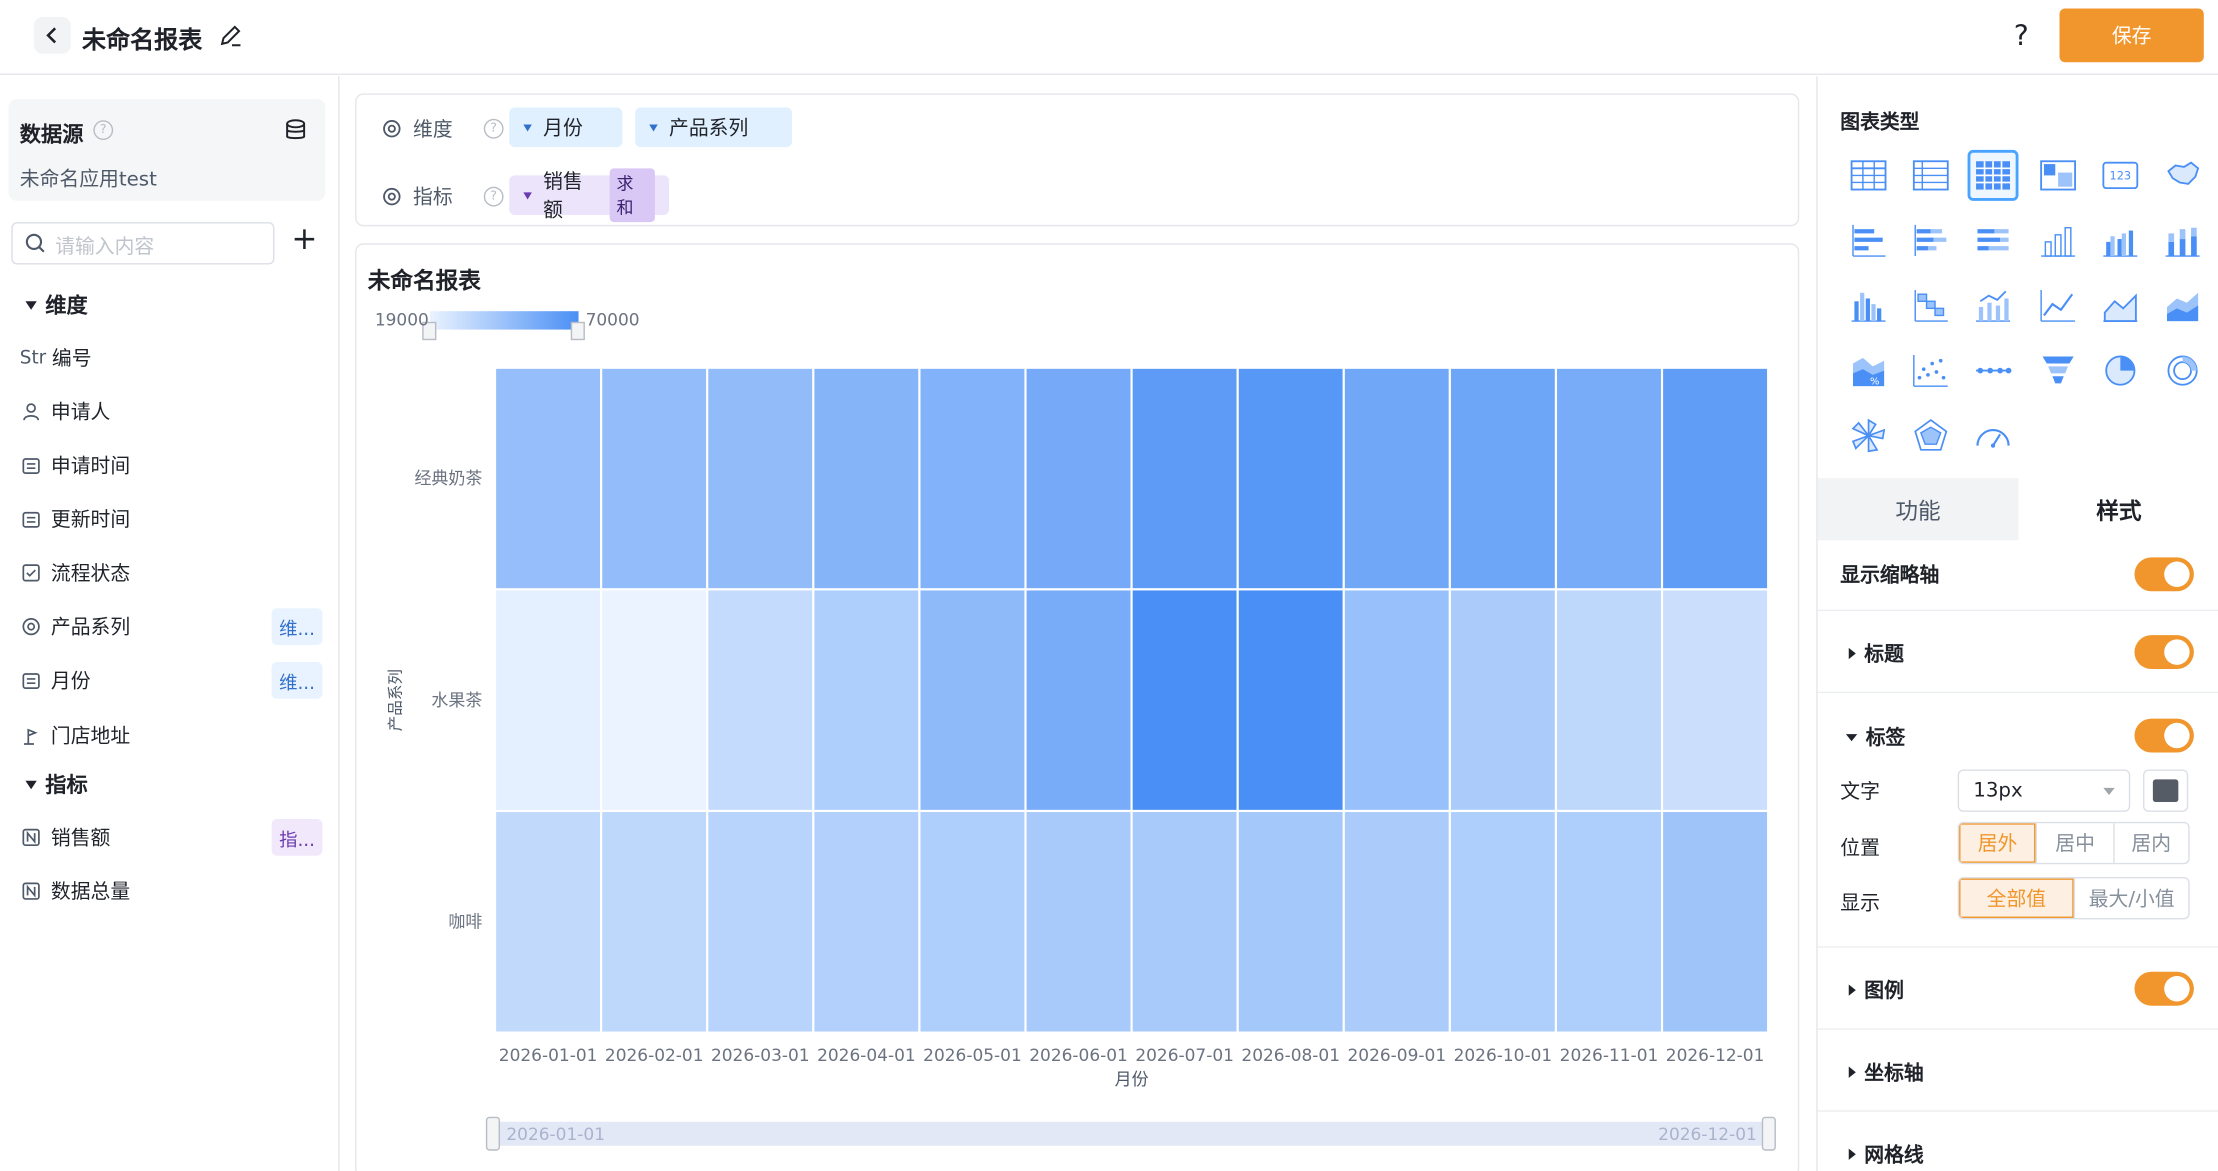  Describe the element at coordinates (589, 195) in the screenshot. I see `metric-pill-sales: 销售额 求和` at that location.